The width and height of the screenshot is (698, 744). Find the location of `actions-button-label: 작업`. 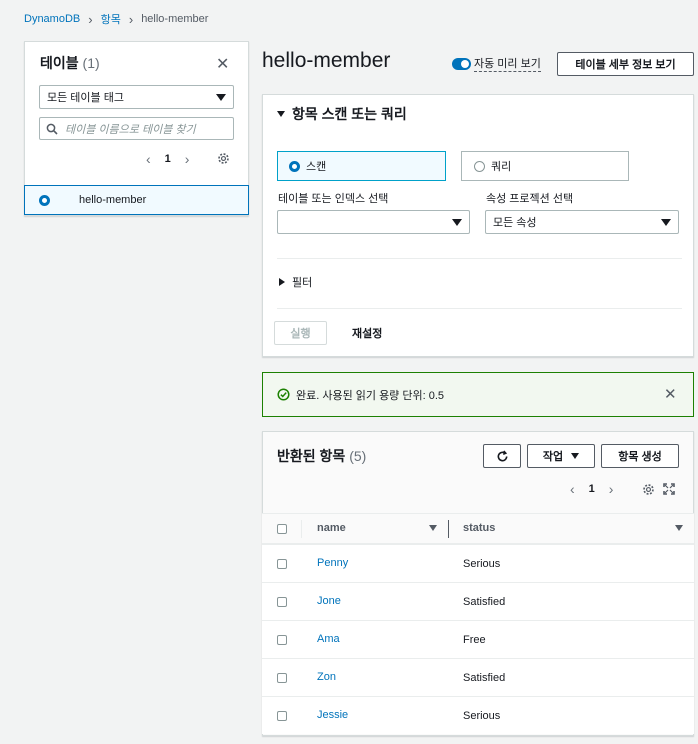

actions-button-label: 작업 is located at coordinates (553, 457).